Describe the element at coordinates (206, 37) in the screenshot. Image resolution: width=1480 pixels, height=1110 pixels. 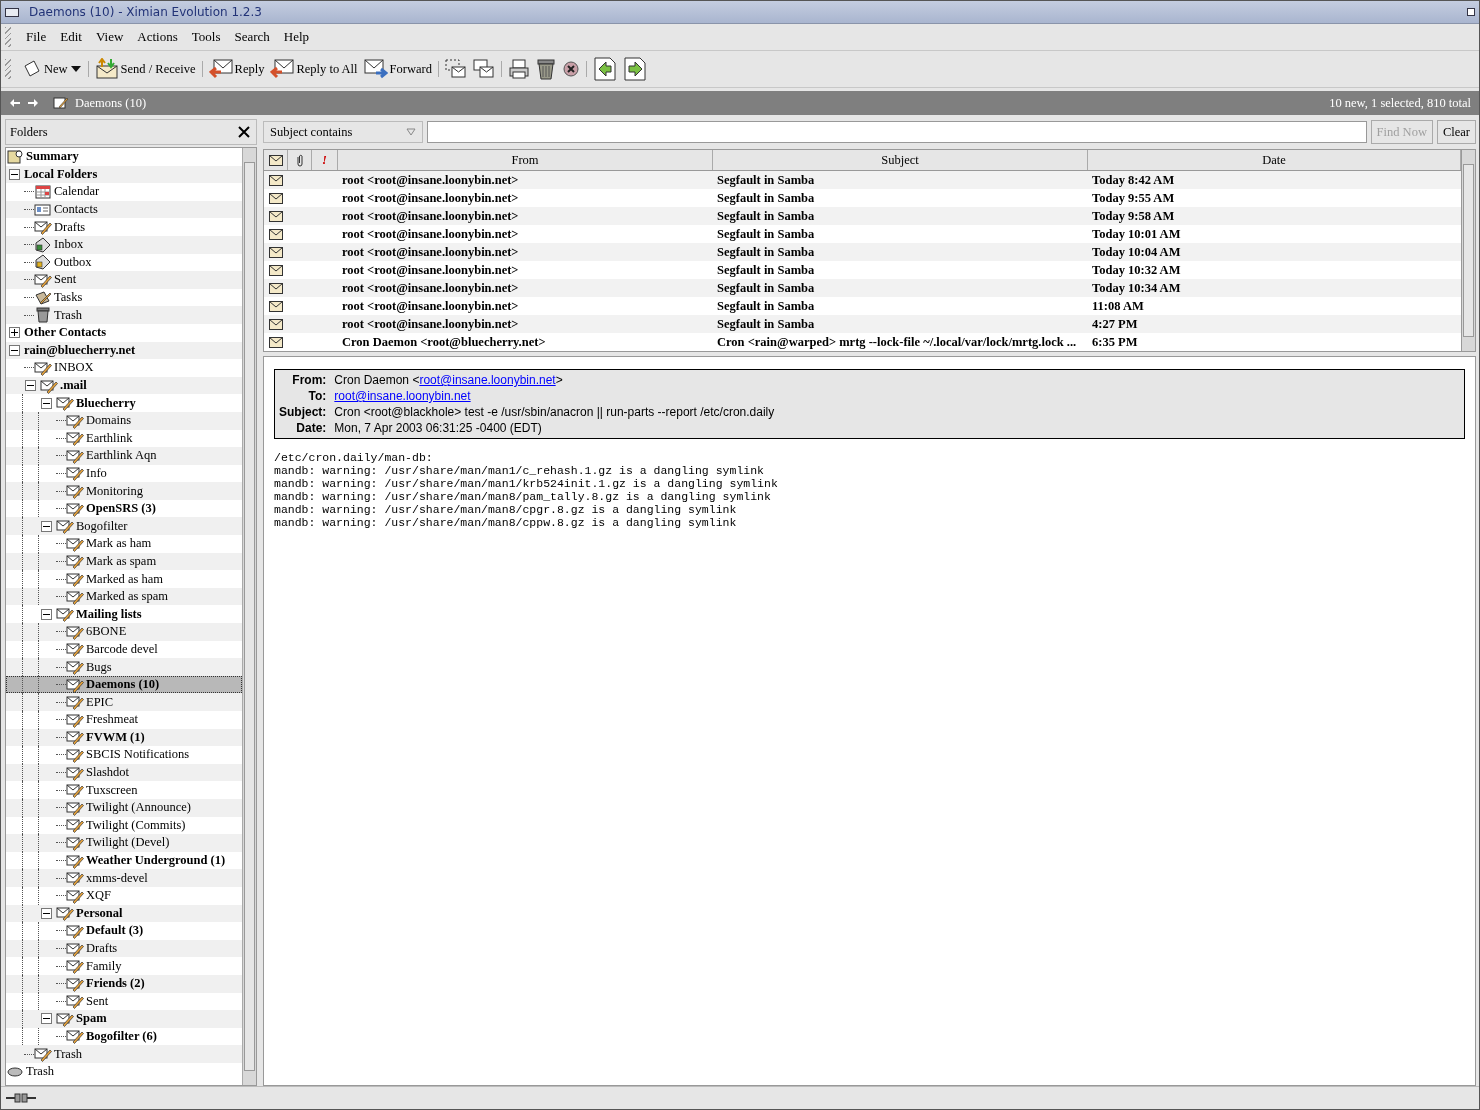
I see `menu-item: Tools` at that location.